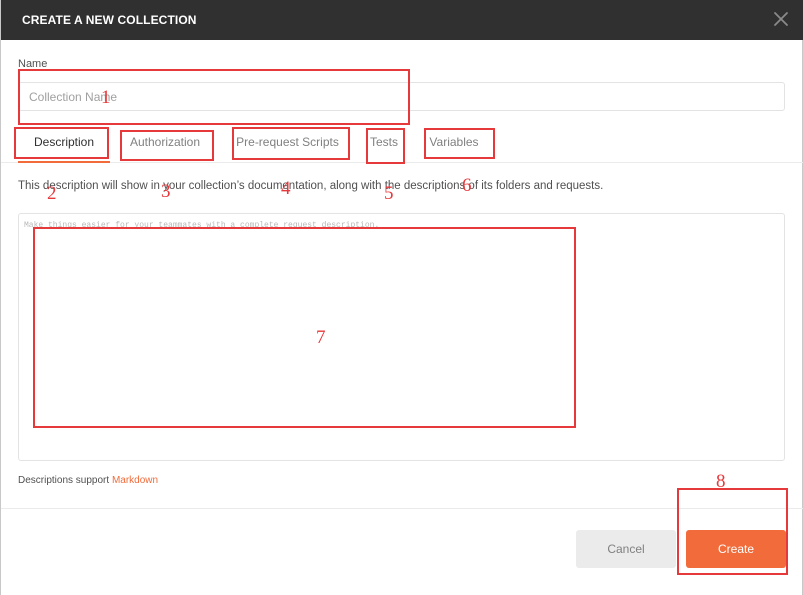 This screenshot has height=595, width=803. Describe the element at coordinates (64, 480) in the screenshot. I see `markdown-note-text: Descriptions support` at that location.